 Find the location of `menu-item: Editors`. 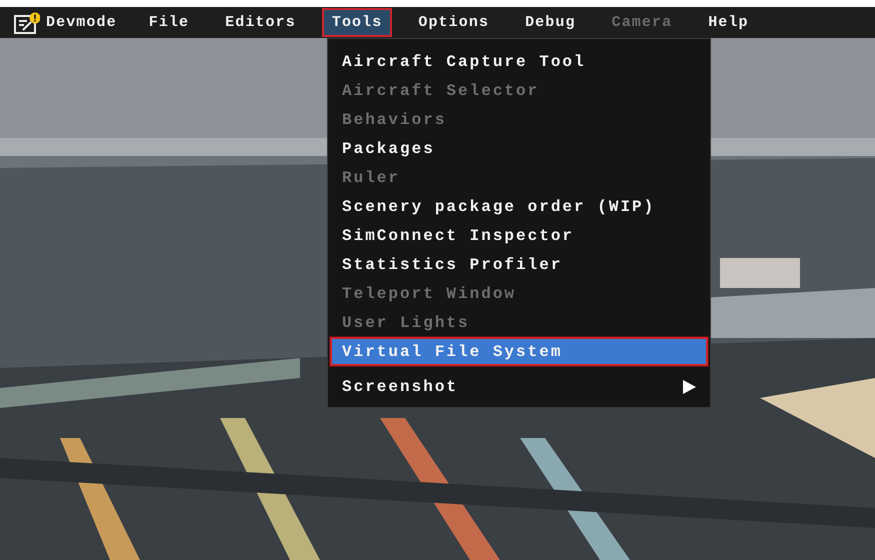

menu-item: Editors is located at coordinates (260, 22).